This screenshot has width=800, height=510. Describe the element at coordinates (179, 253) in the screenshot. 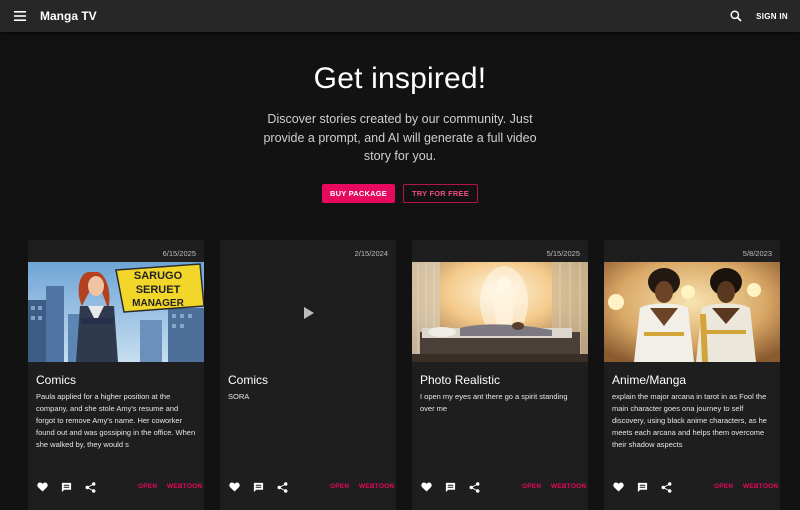

I see `card-date: 6/15/2025` at that location.